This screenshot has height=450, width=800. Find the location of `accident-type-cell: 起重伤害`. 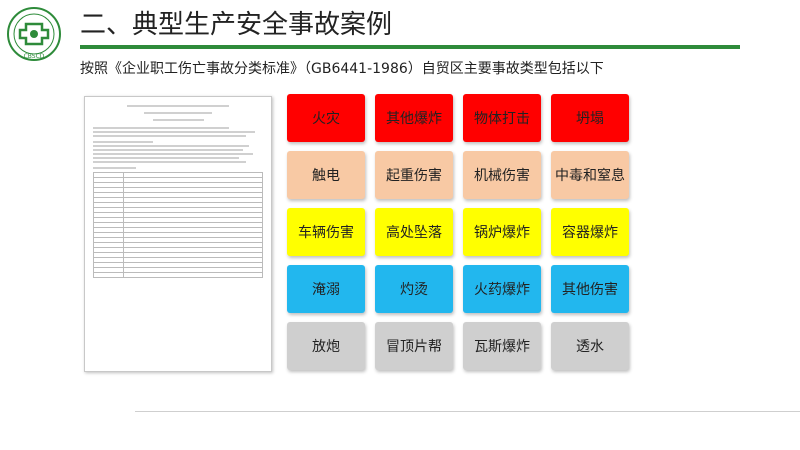

accident-type-cell: 起重伤害 is located at coordinates (414, 175).